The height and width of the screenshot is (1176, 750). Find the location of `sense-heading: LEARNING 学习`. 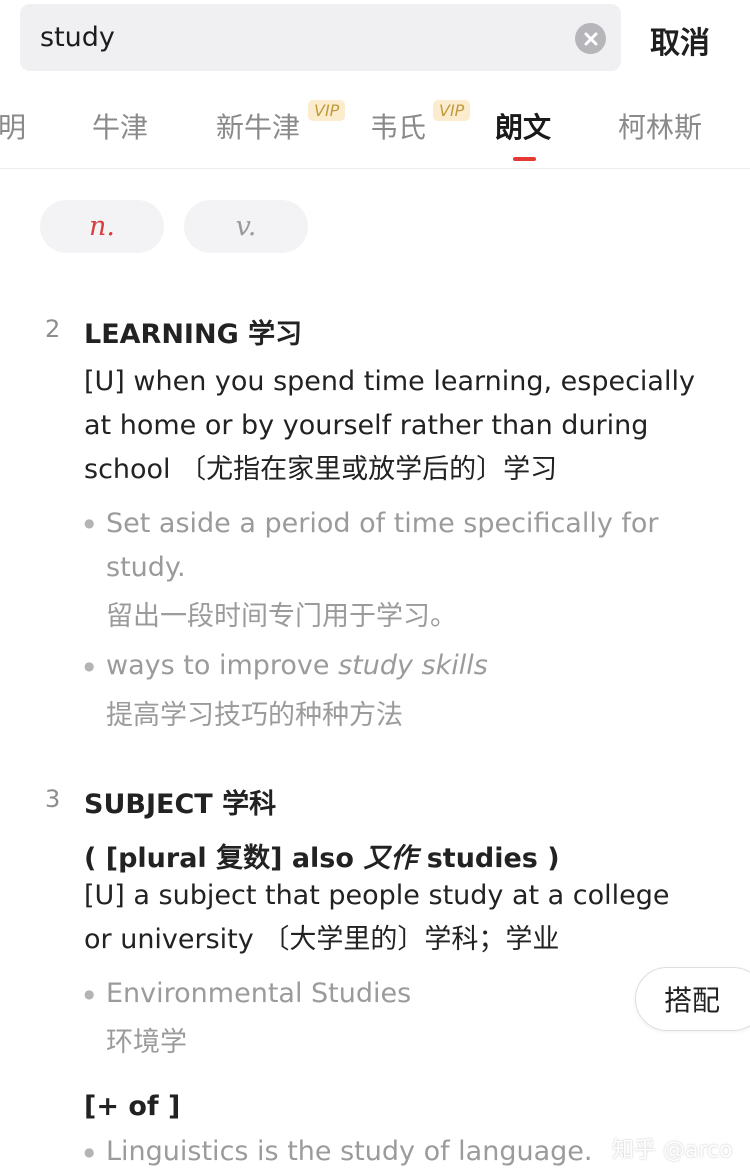

sense-heading: LEARNING 学习 is located at coordinates (193, 334).